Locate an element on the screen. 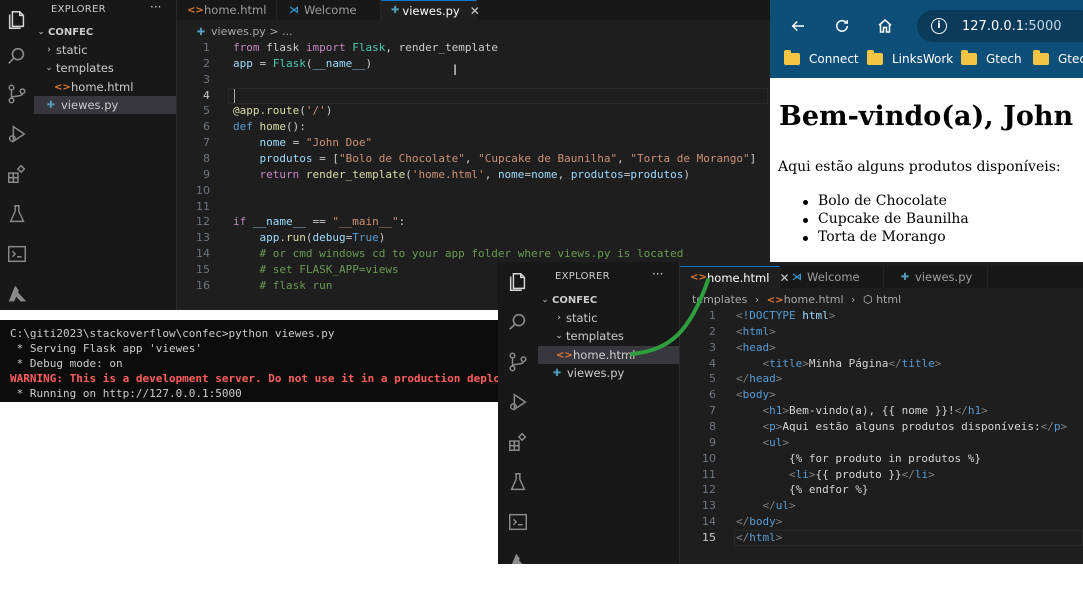 This screenshot has width=1083, height=594. line-number: 16 is located at coordinates (203, 285).